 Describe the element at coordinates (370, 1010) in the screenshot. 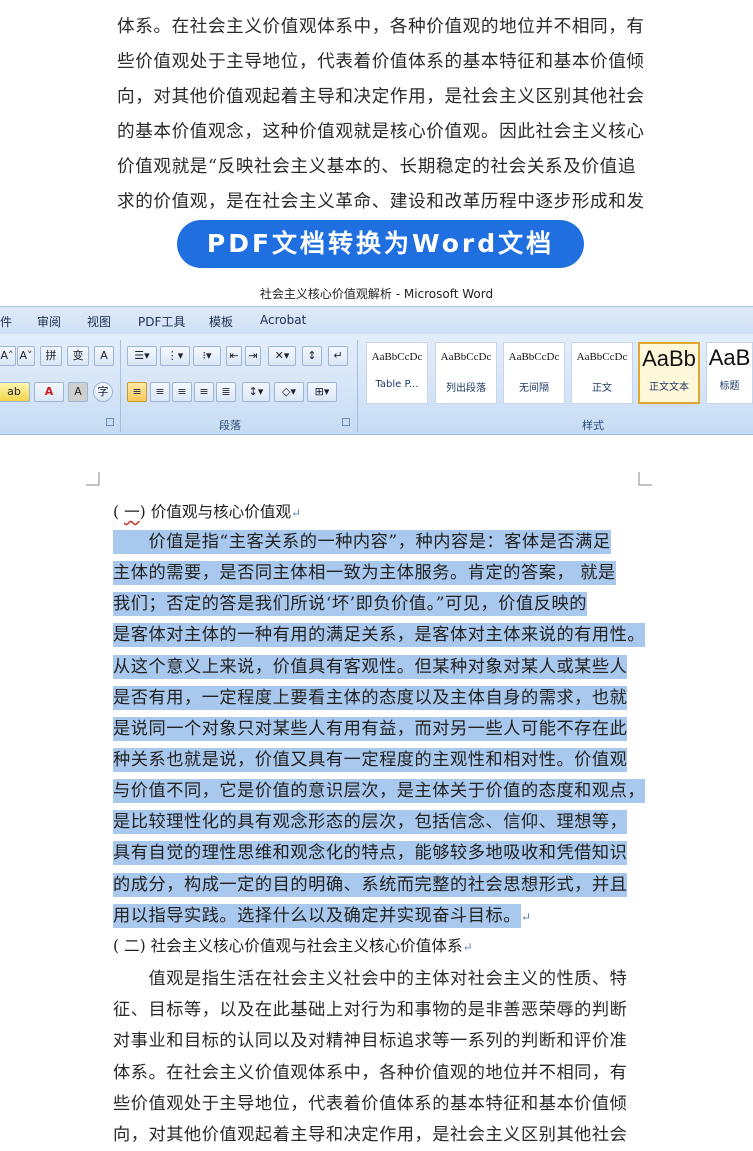

I see `text-line: 征、目标等，以及在此基础上对行为和事物的是非善恶荣辱的判断` at that location.